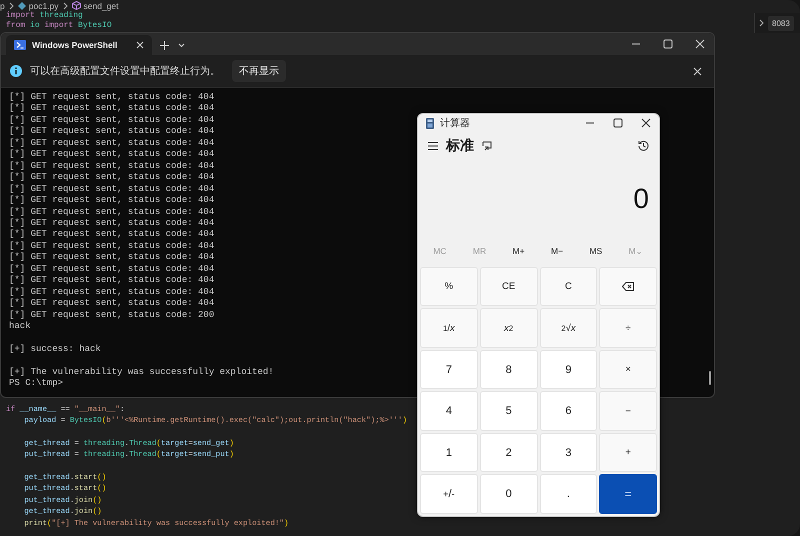  I want to click on cube-icon, so click(76, 5).